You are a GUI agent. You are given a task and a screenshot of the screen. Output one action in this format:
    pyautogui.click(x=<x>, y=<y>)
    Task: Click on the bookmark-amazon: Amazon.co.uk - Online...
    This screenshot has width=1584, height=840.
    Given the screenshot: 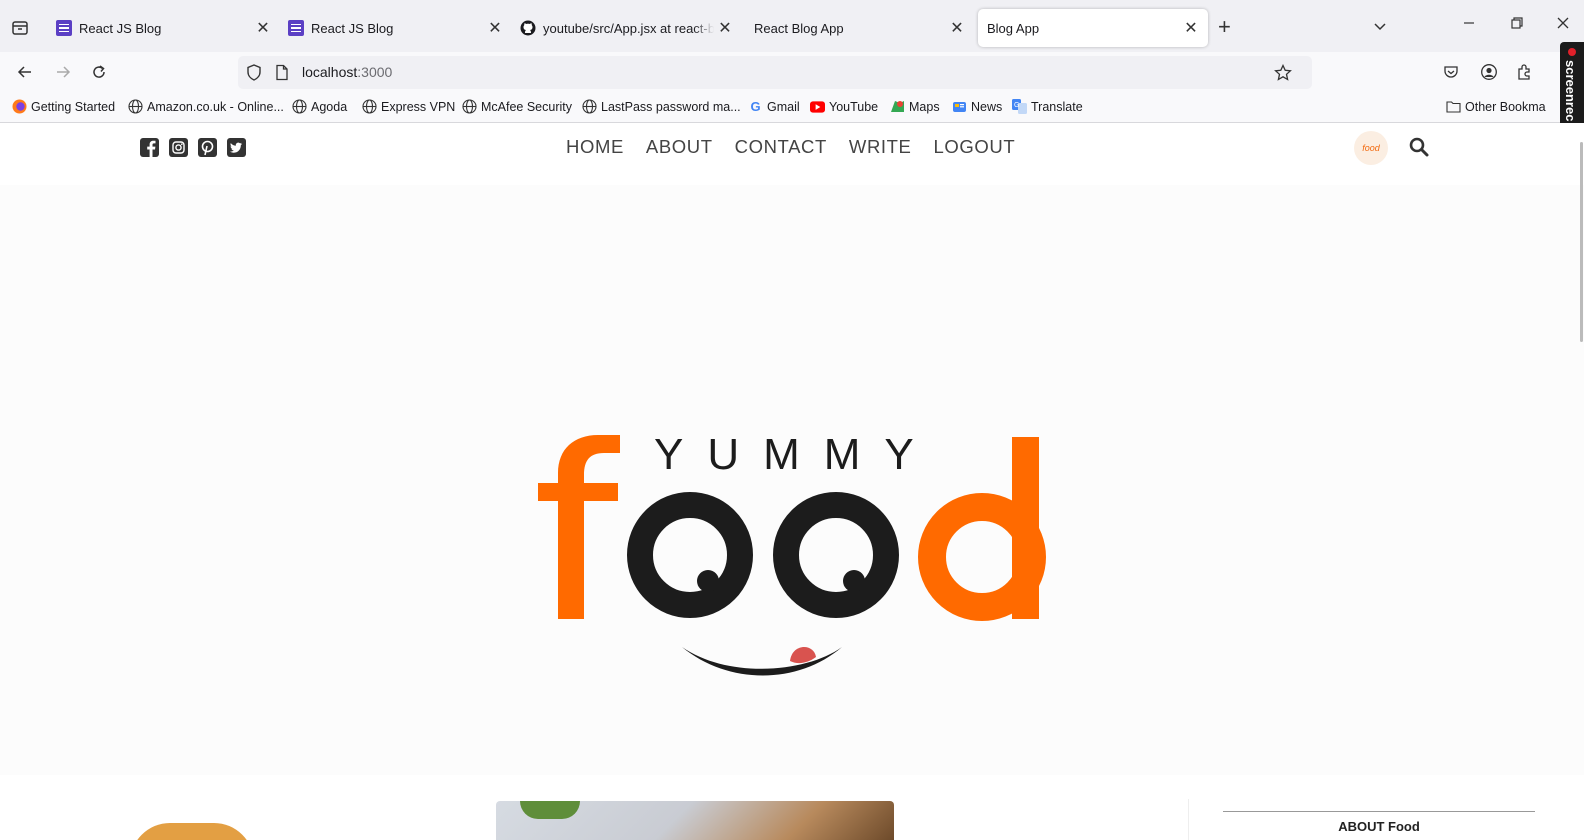 What is the action you would take?
    pyautogui.click(x=206, y=106)
    